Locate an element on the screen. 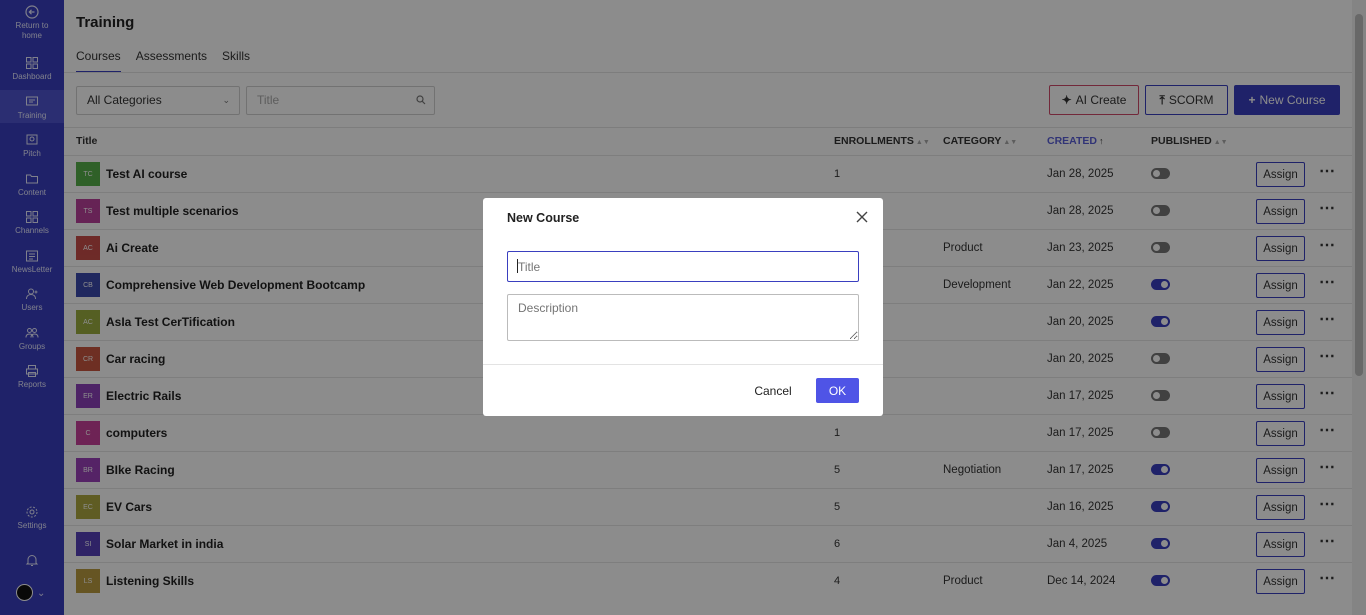 This screenshot has height=615, width=1366. ok-button: OK is located at coordinates (837, 390).